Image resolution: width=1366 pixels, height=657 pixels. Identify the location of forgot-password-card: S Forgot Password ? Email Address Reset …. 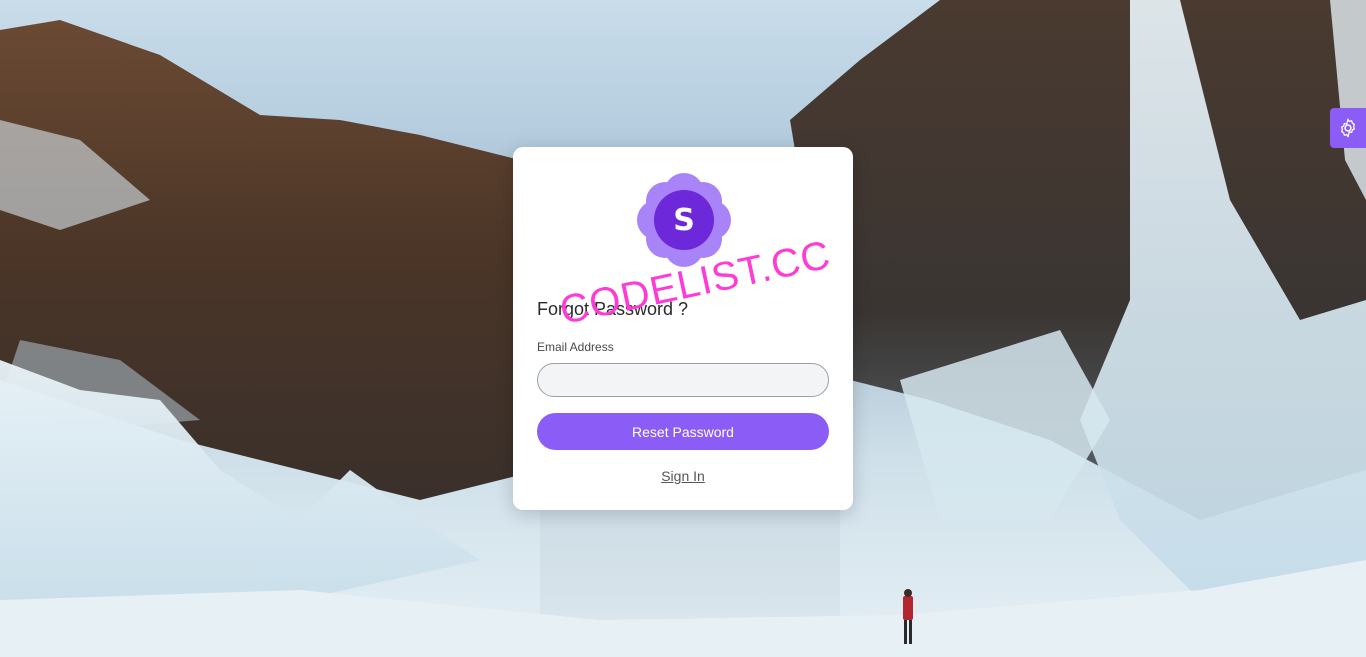
(683, 328).